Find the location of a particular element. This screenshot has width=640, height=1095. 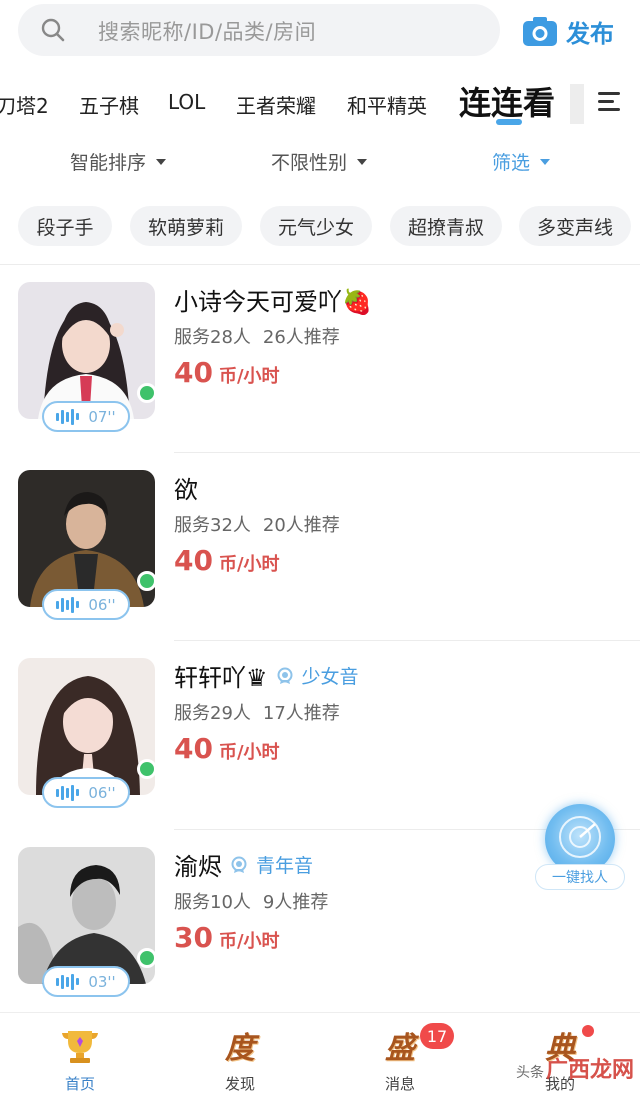

discover-icon: 度 is located at coordinates (240, 1048).